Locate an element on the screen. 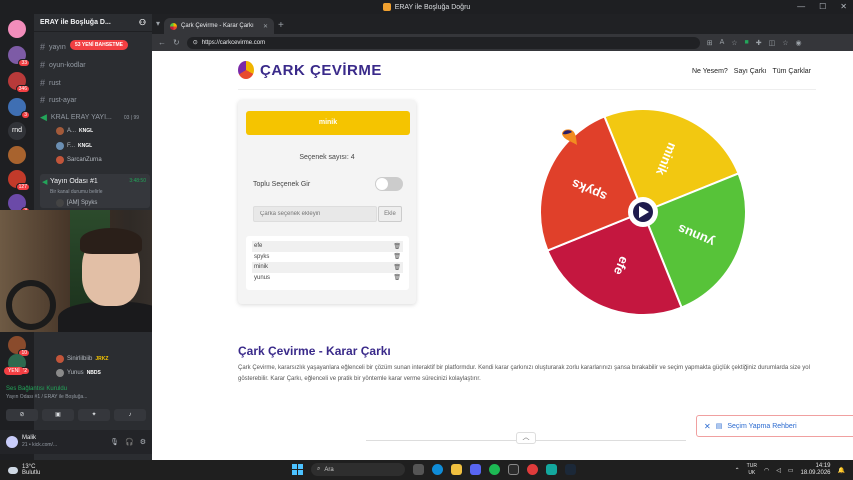  new-mentions-badge: 53 YENİ BAHSETME is located at coordinates (99, 45).